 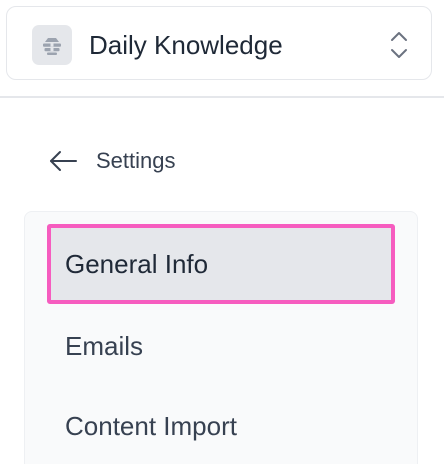 What do you see at coordinates (221, 346) in the screenshot?
I see `nav-item-emails: Emails` at bounding box center [221, 346].